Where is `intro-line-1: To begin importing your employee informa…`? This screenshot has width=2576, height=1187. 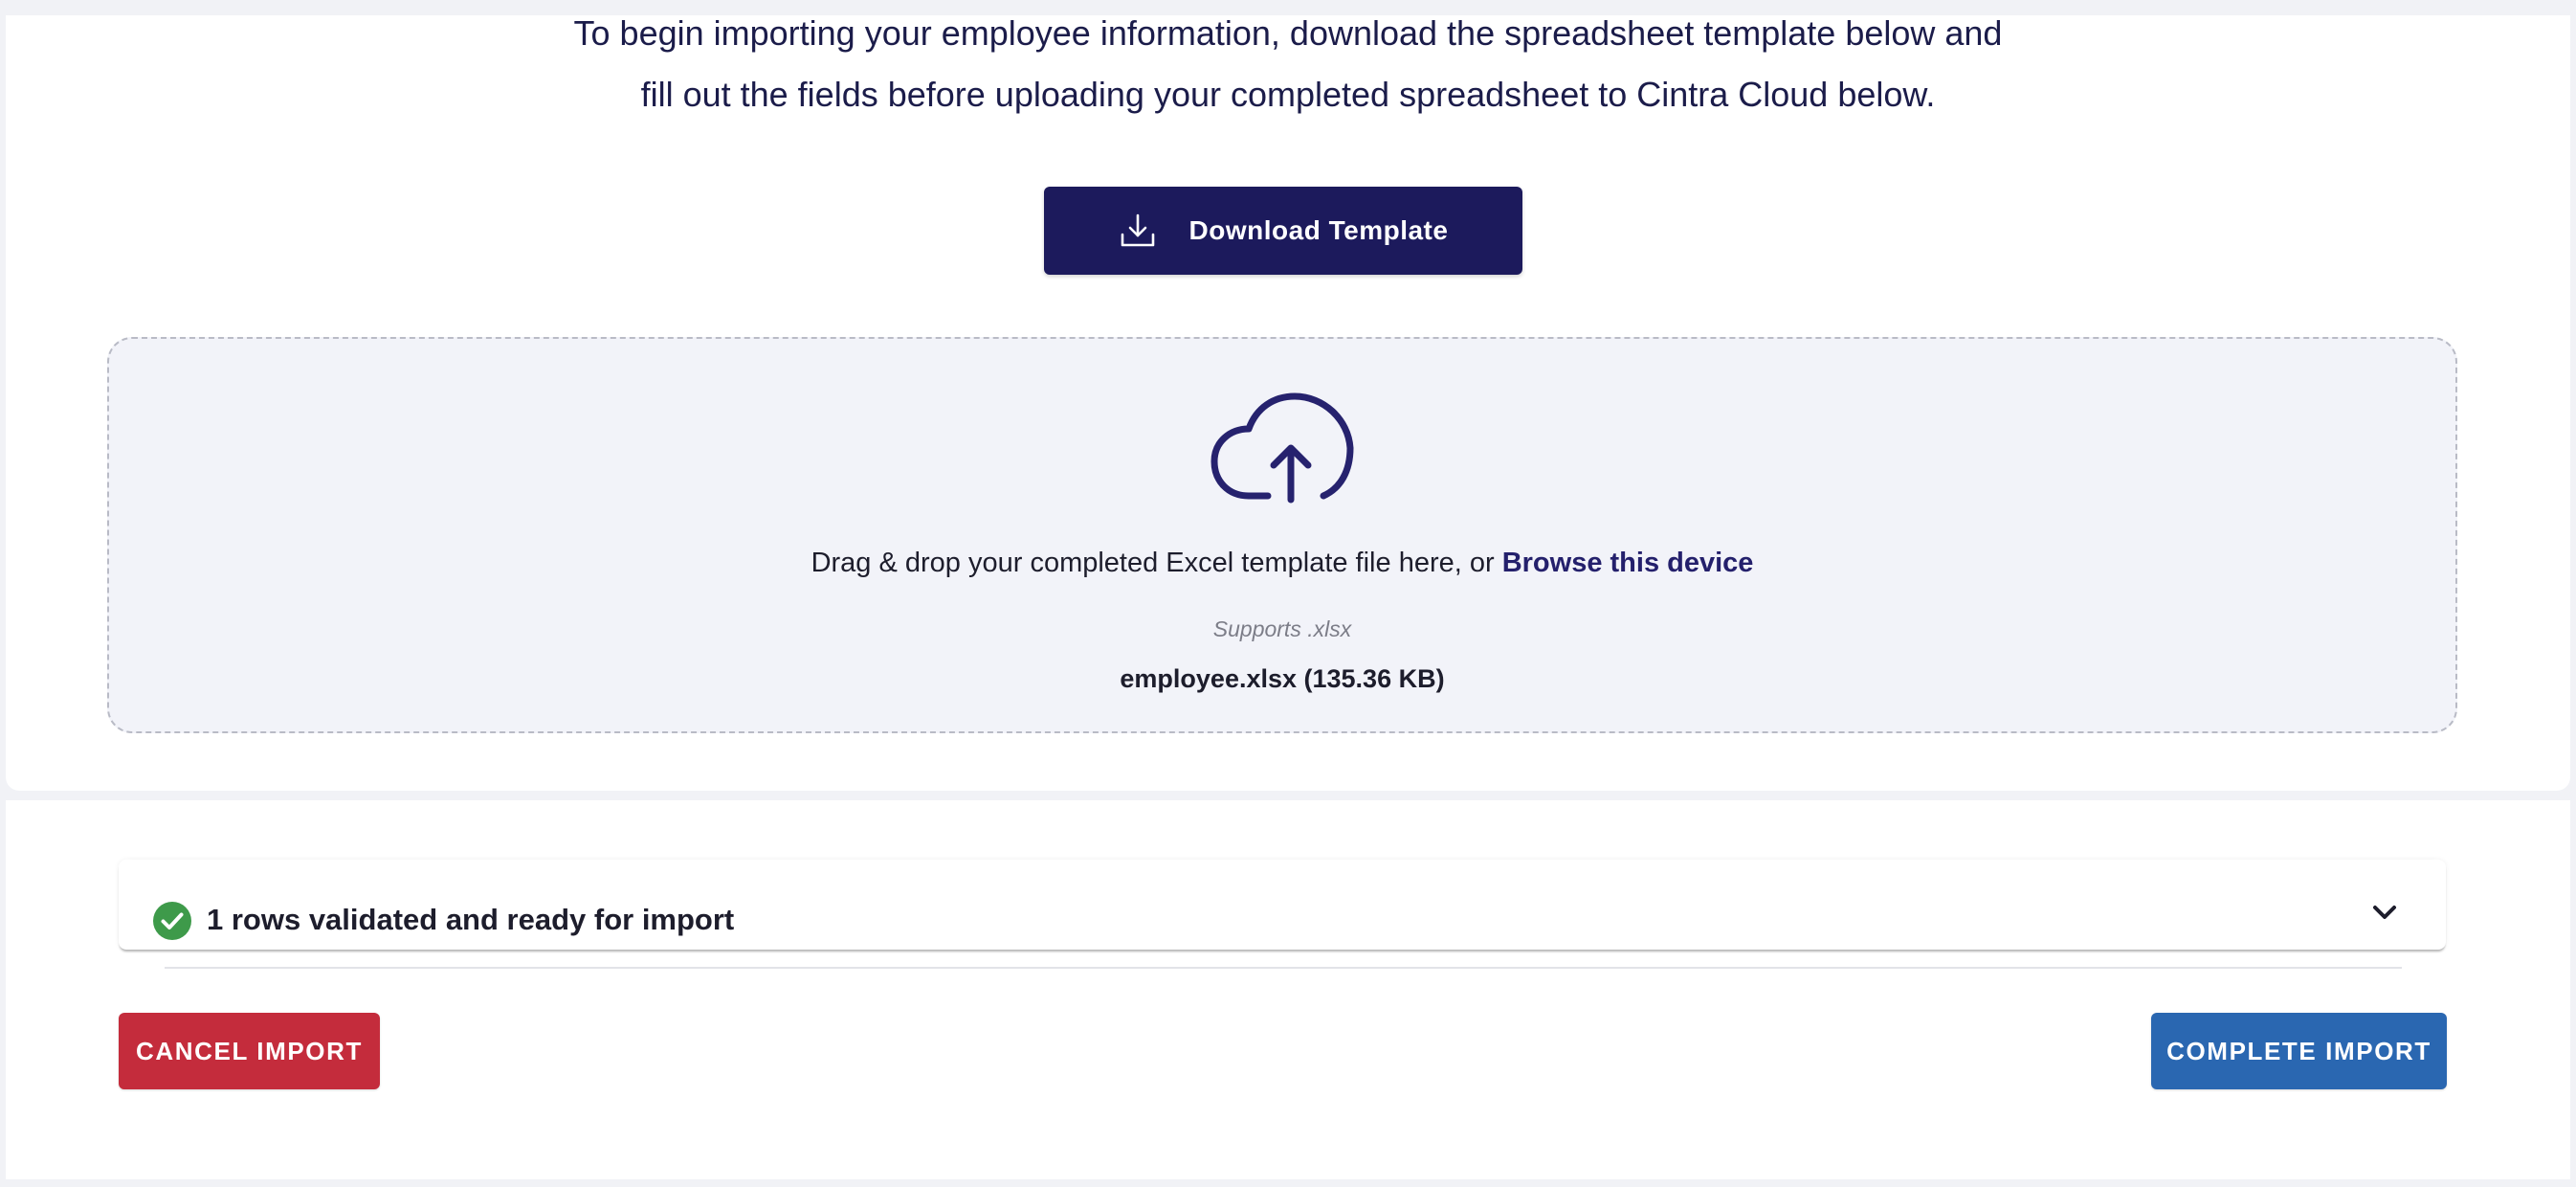
intro-line-1: To begin importing your employee informa… is located at coordinates (1288, 33).